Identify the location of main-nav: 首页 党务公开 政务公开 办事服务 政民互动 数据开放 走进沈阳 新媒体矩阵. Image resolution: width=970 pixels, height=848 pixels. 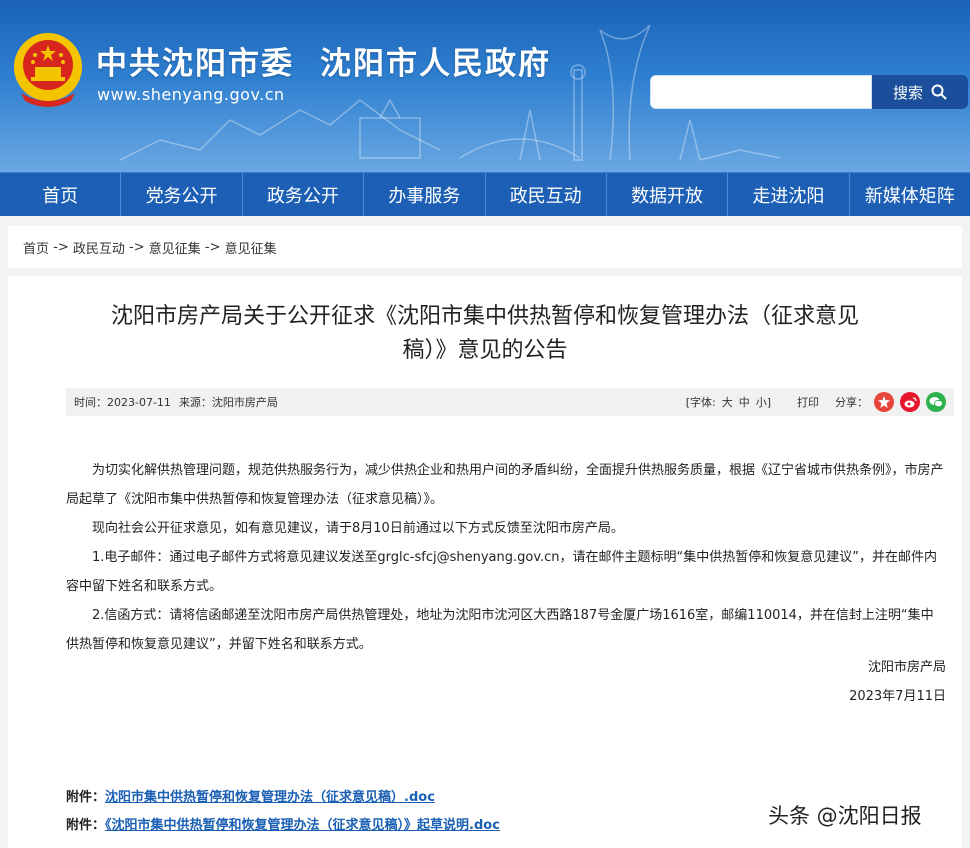
(485, 194).